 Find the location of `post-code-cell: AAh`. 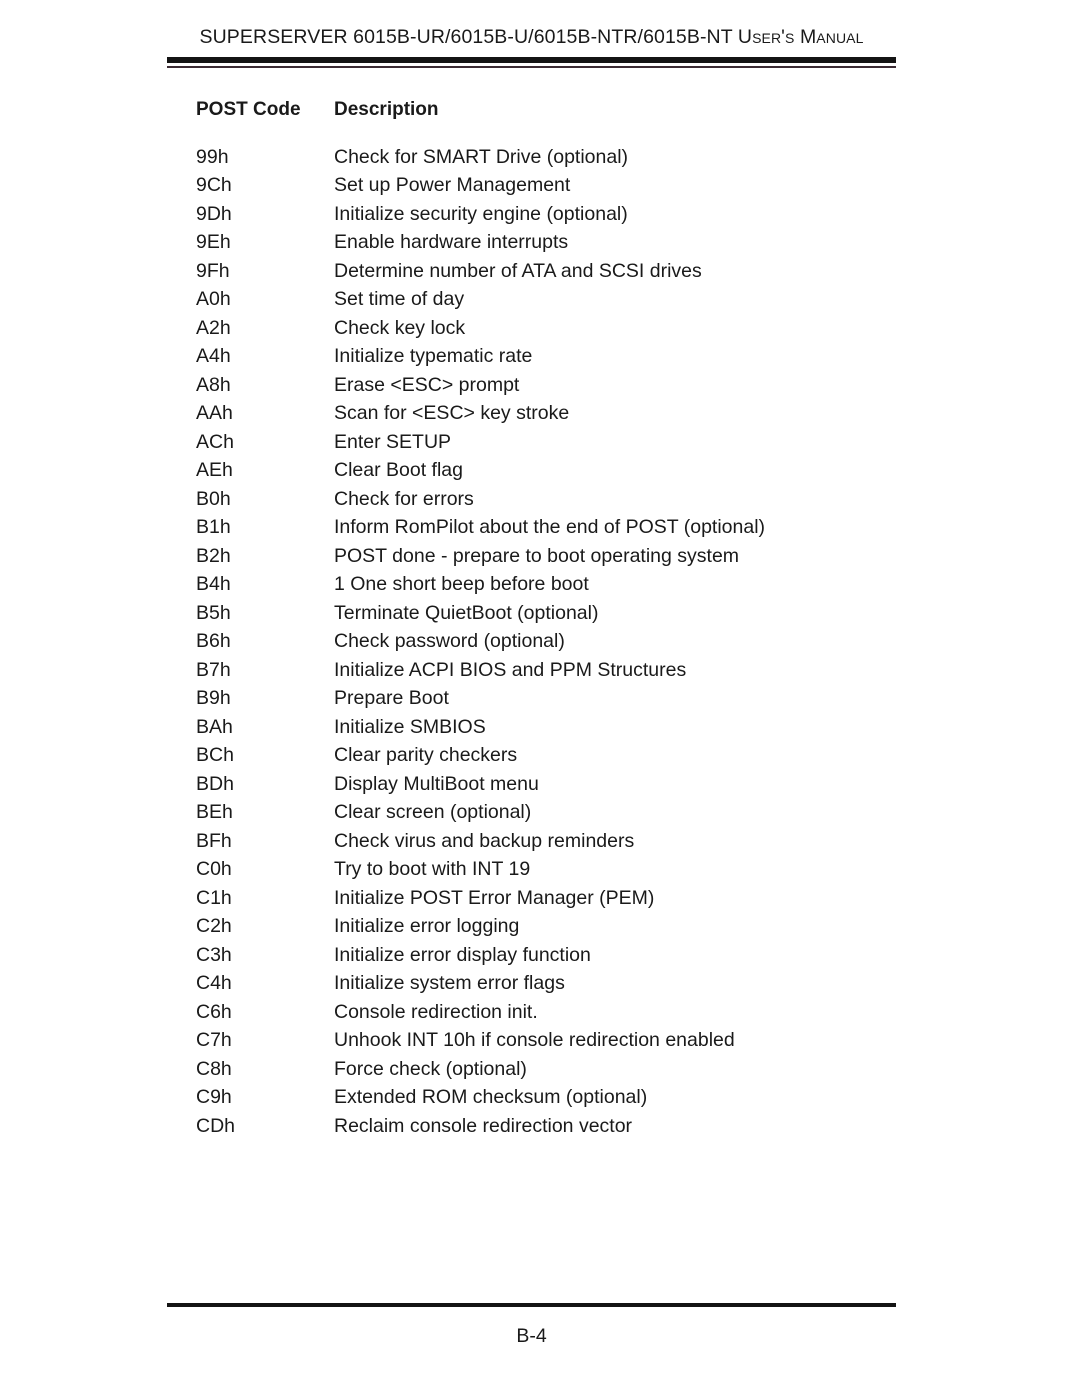

post-code-cell: AAh is located at coordinates (214, 413).